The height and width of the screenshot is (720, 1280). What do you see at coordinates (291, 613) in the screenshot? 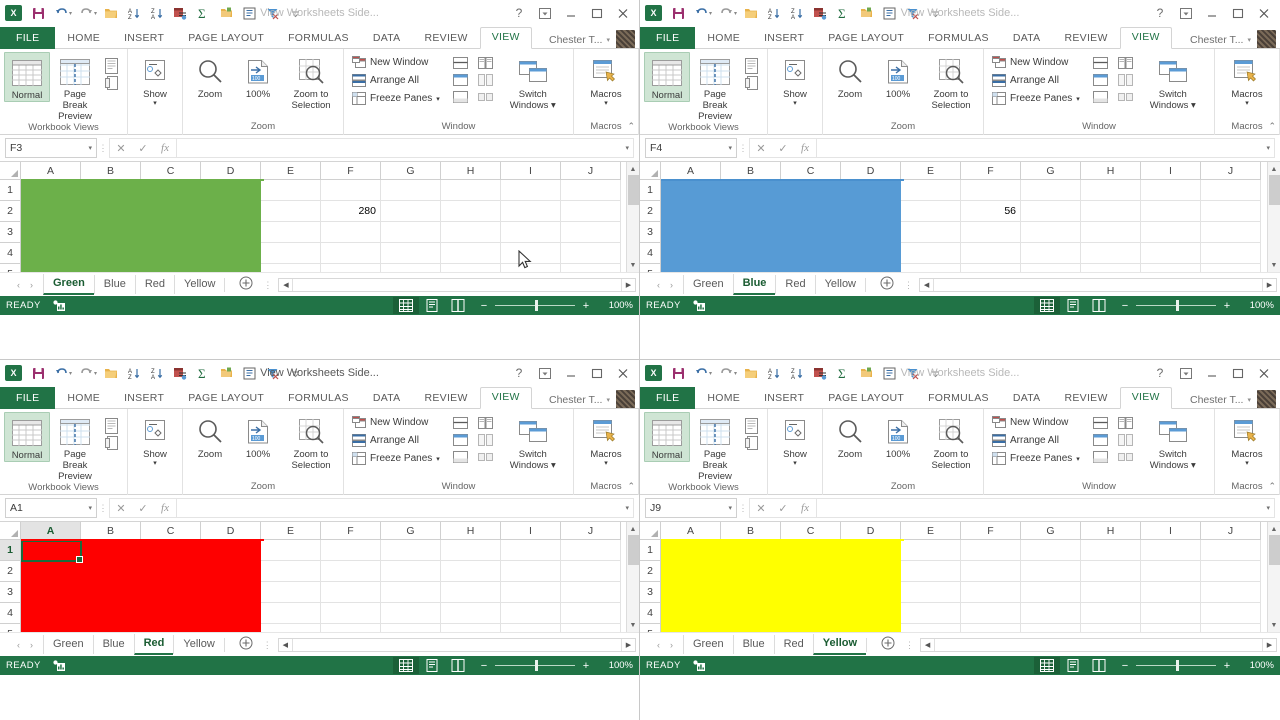
I see `cell-E4` at bounding box center [291, 613].